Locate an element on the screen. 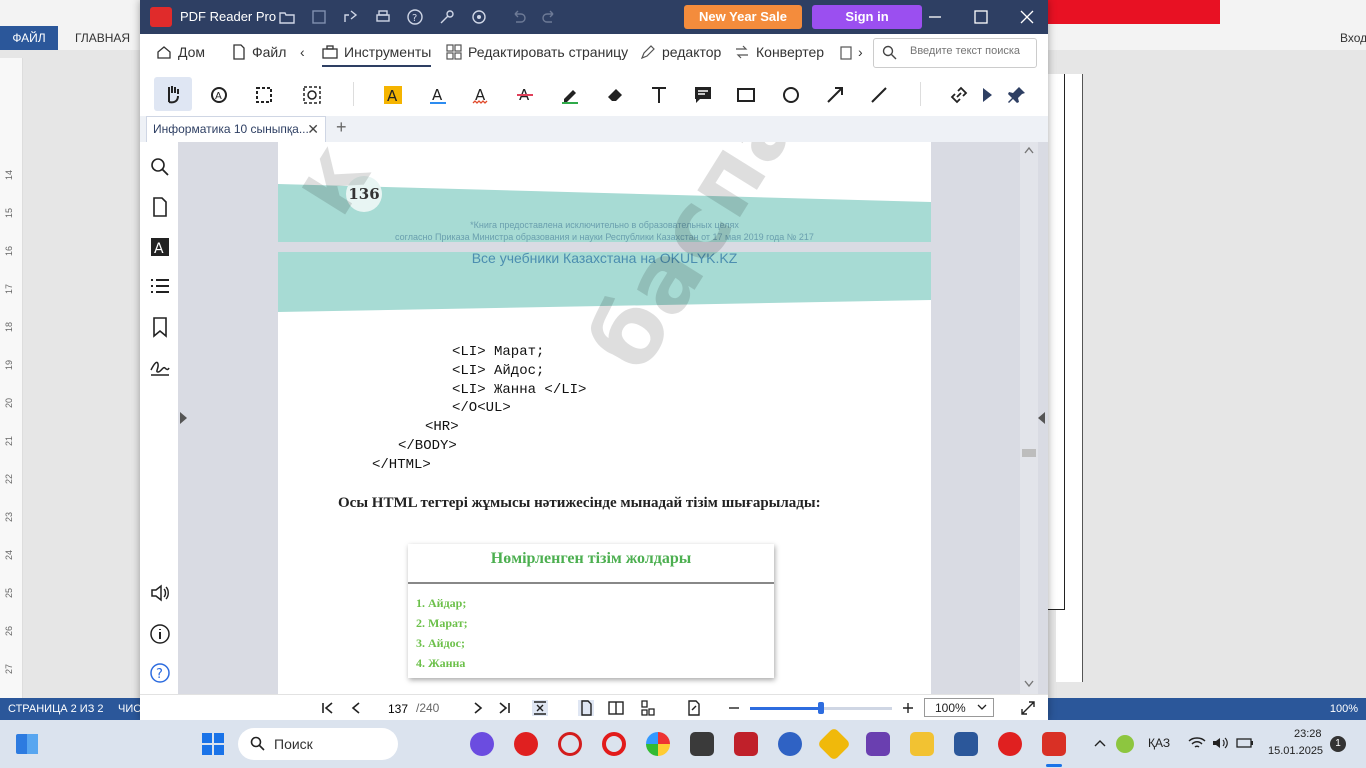 The image size is (1366, 768). tab-close-icon: ✕ is located at coordinates (313, 129).